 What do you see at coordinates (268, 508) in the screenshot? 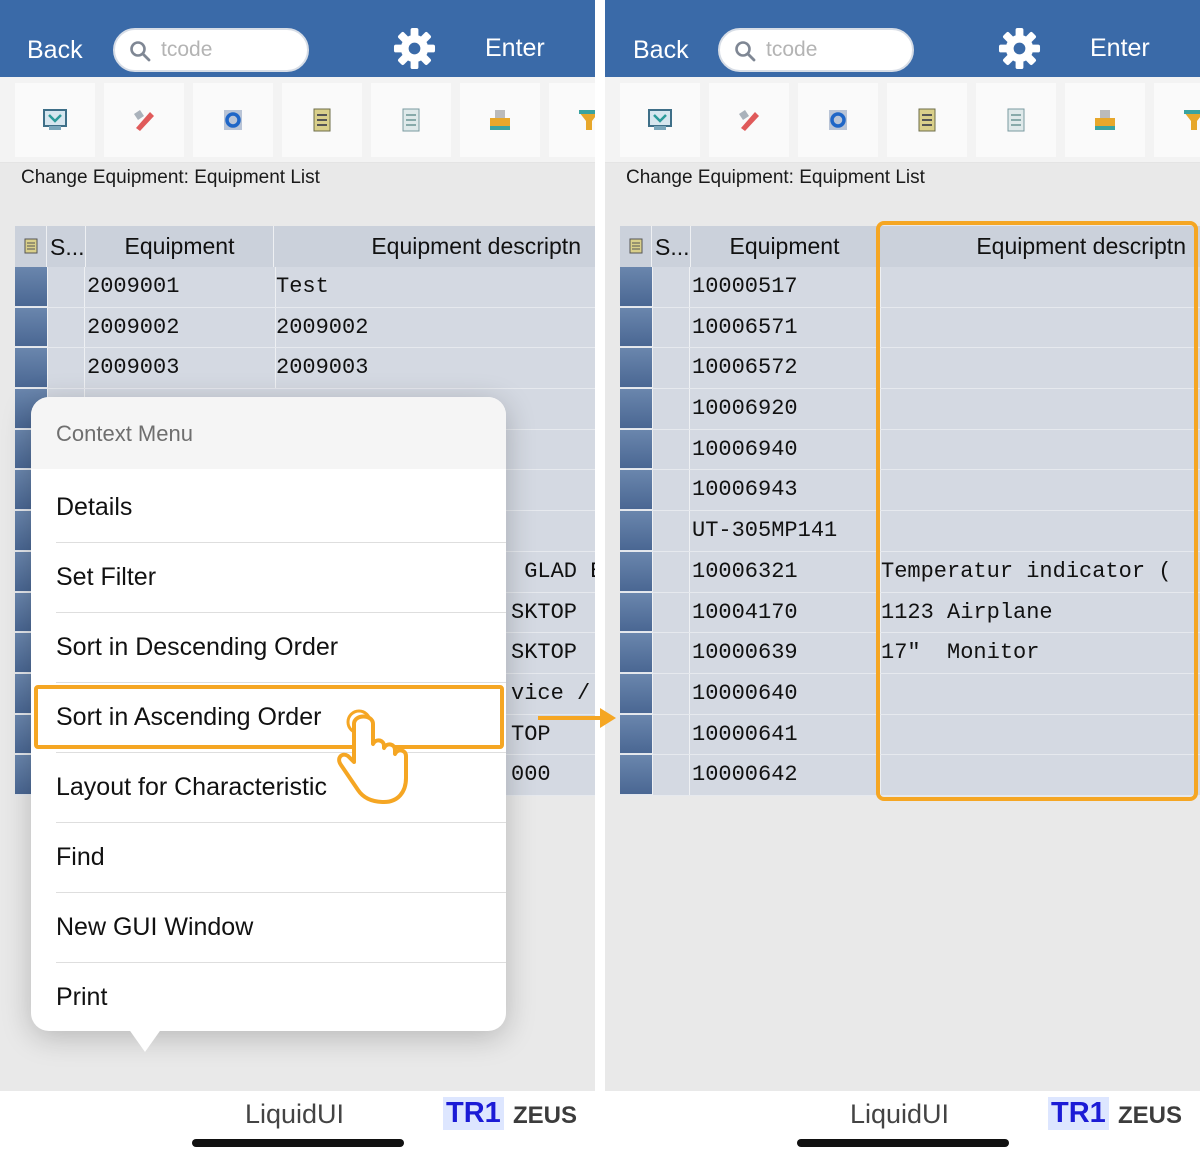
I see `menu-item-details: Details` at bounding box center [268, 508].